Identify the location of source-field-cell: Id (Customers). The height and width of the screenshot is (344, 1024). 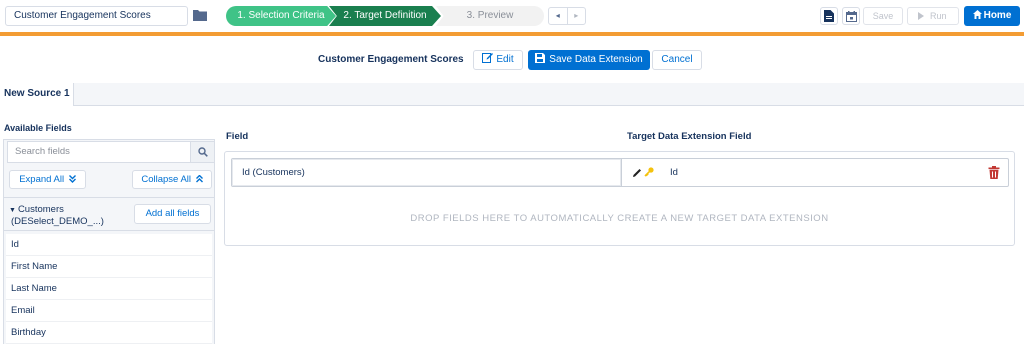
(427, 172).